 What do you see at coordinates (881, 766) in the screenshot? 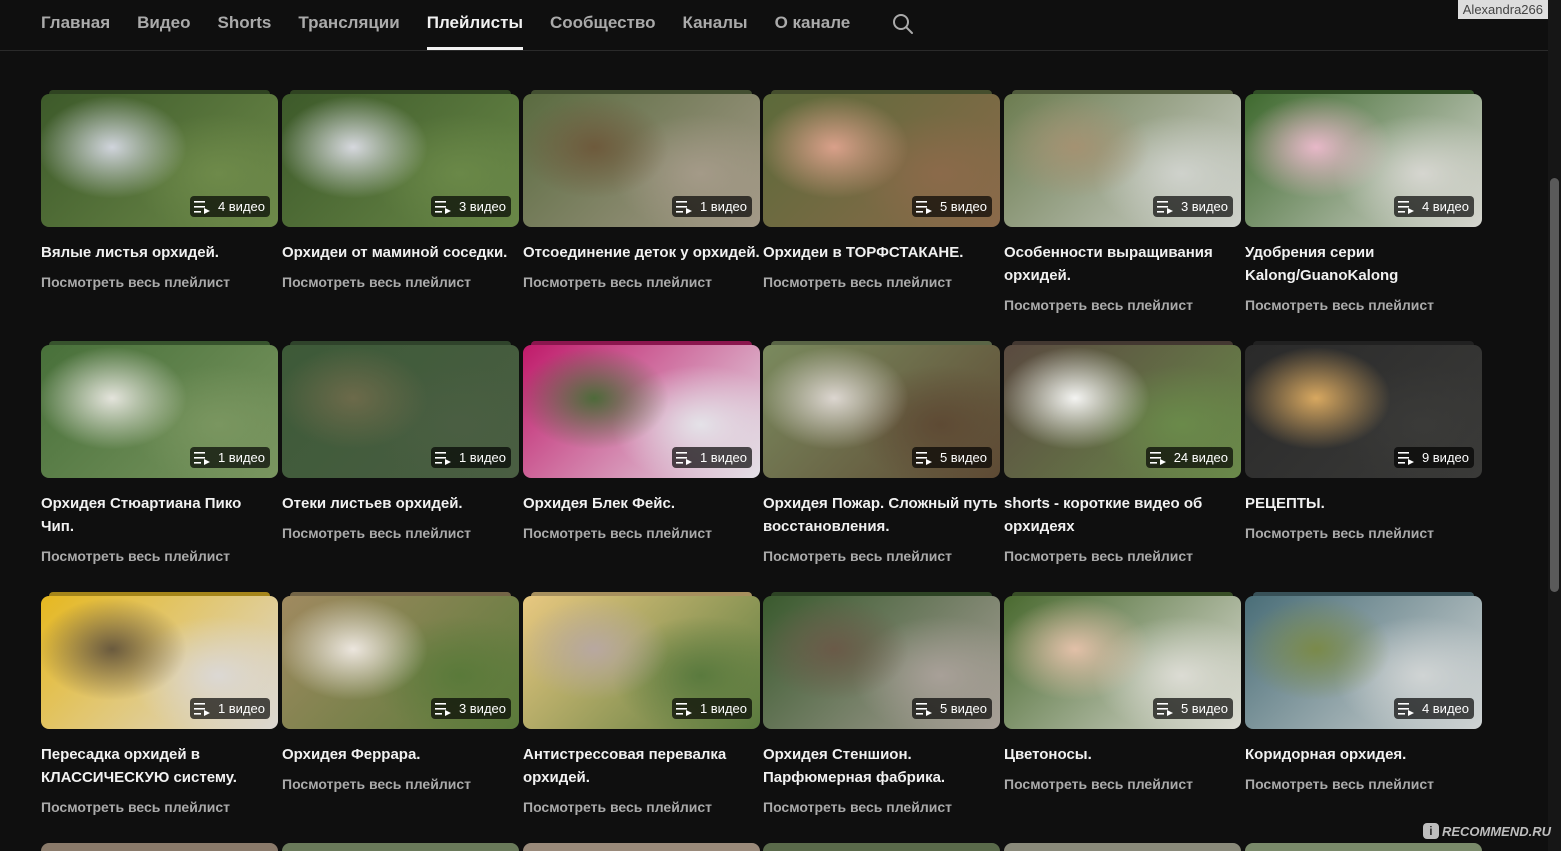
I see `playlist-title: Орхидея Стеншион. Парфюмерная фабрика.` at bounding box center [881, 766].